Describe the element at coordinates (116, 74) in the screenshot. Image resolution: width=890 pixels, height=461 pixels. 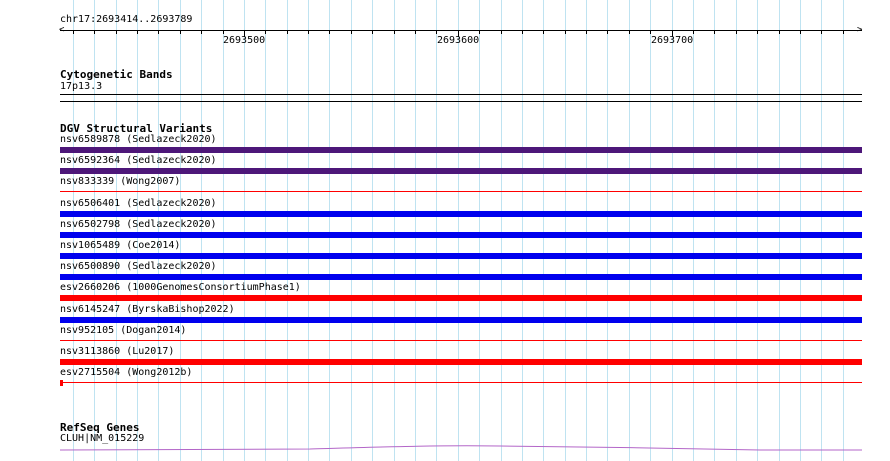
I see `track-title-cytobands: Cytogenetic Bands` at that location.